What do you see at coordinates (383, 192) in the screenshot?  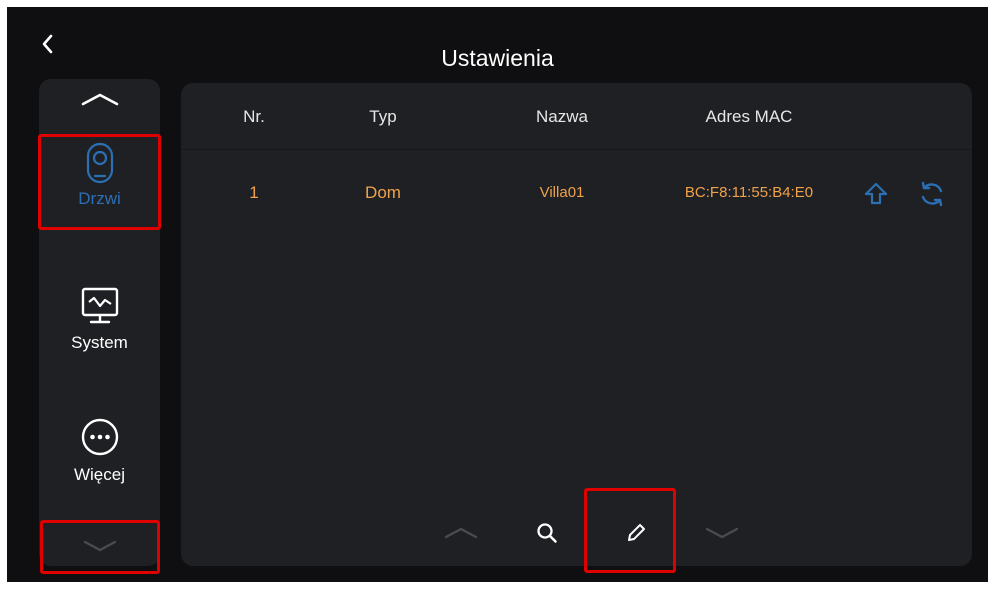 I see `cell-typ: Dom` at bounding box center [383, 192].